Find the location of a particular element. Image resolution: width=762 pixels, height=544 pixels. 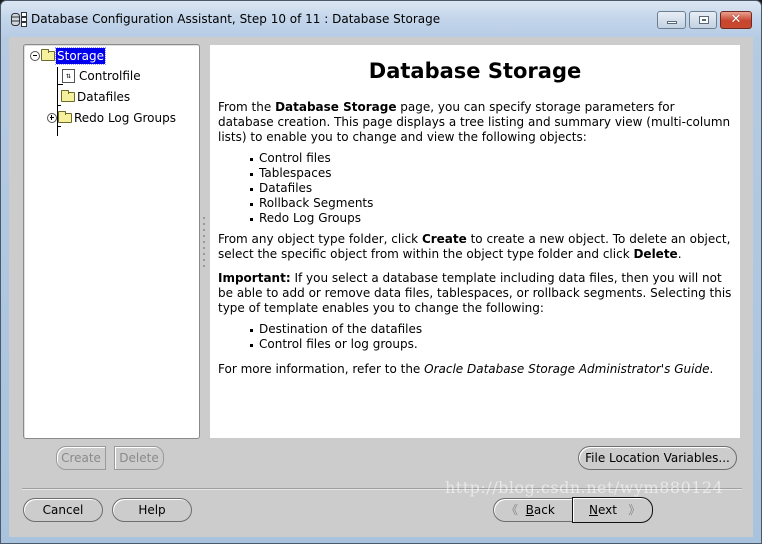

bold-text: Database Storage is located at coordinates (336, 107).